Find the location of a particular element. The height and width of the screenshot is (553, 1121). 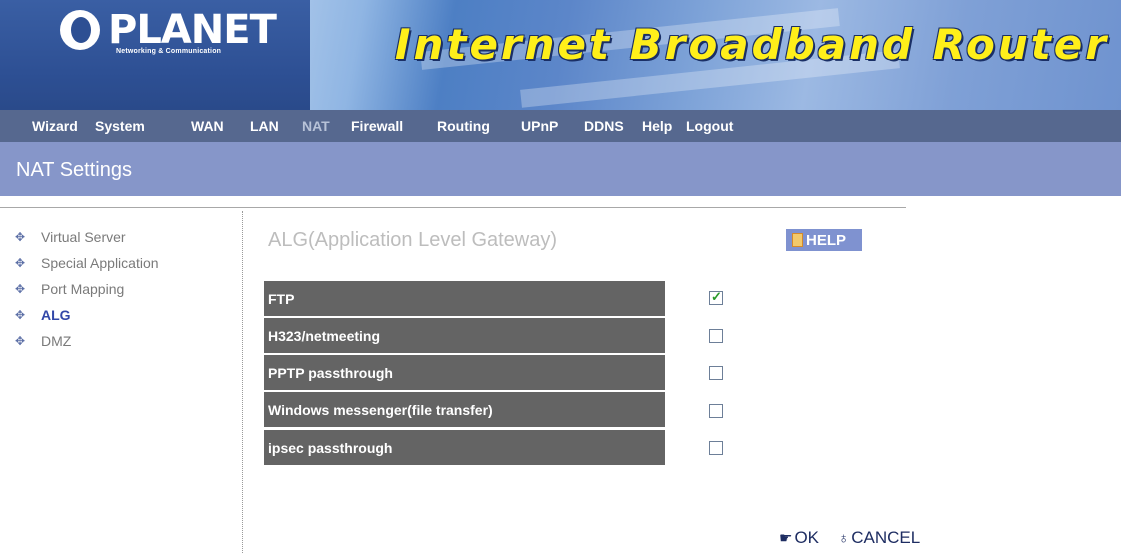

alg-checkbox-h323 is located at coordinates (716, 336).